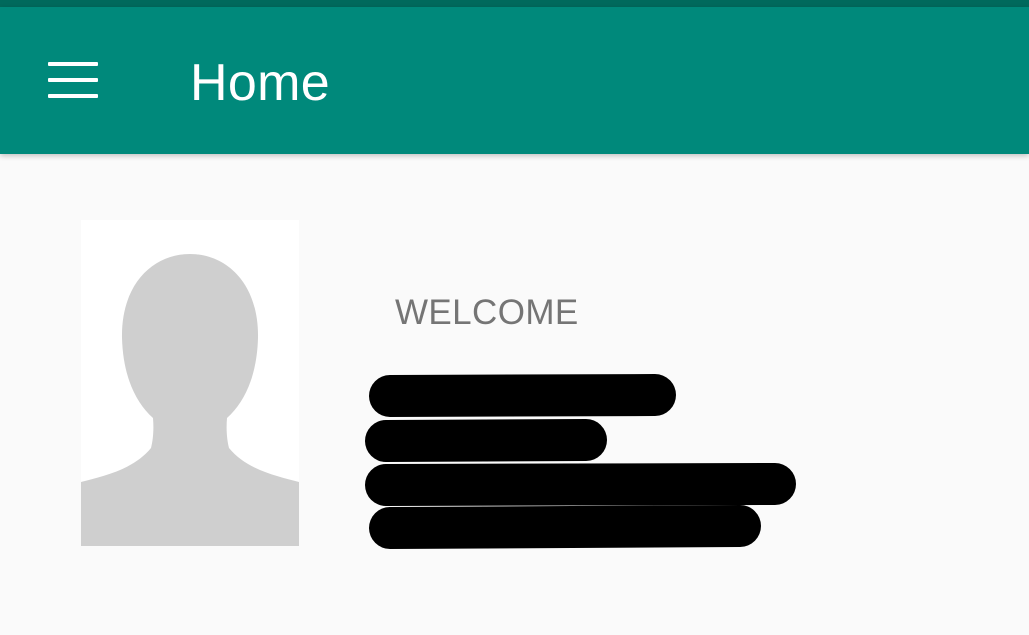  Describe the element at coordinates (514, 3) in the screenshot. I see `status-bar` at that location.